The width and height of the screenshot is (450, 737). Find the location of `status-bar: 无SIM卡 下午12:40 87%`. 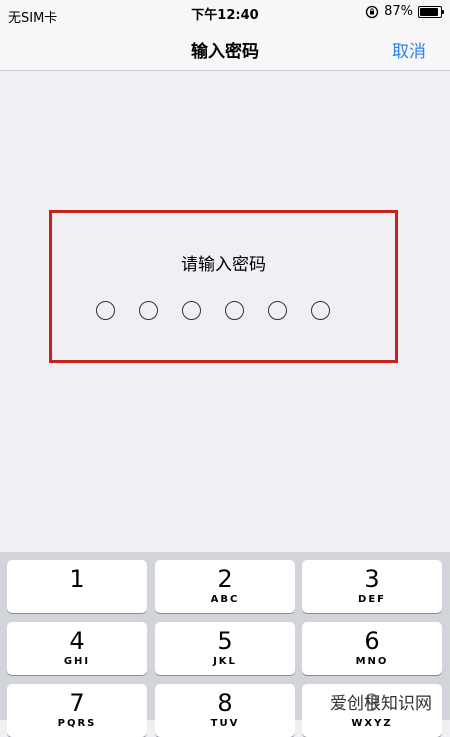

status-bar: 无SIM卡 下午12:40 87% is located at coordinates (225, 14).